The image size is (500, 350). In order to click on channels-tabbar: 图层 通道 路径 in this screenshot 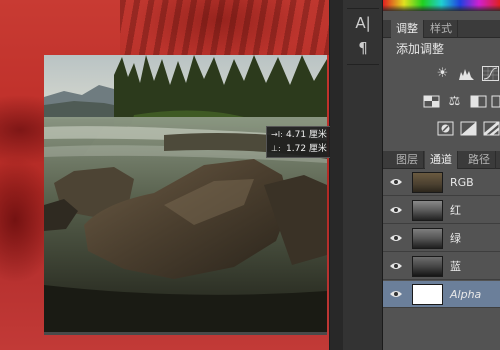, I will do `click(441, 160)`.